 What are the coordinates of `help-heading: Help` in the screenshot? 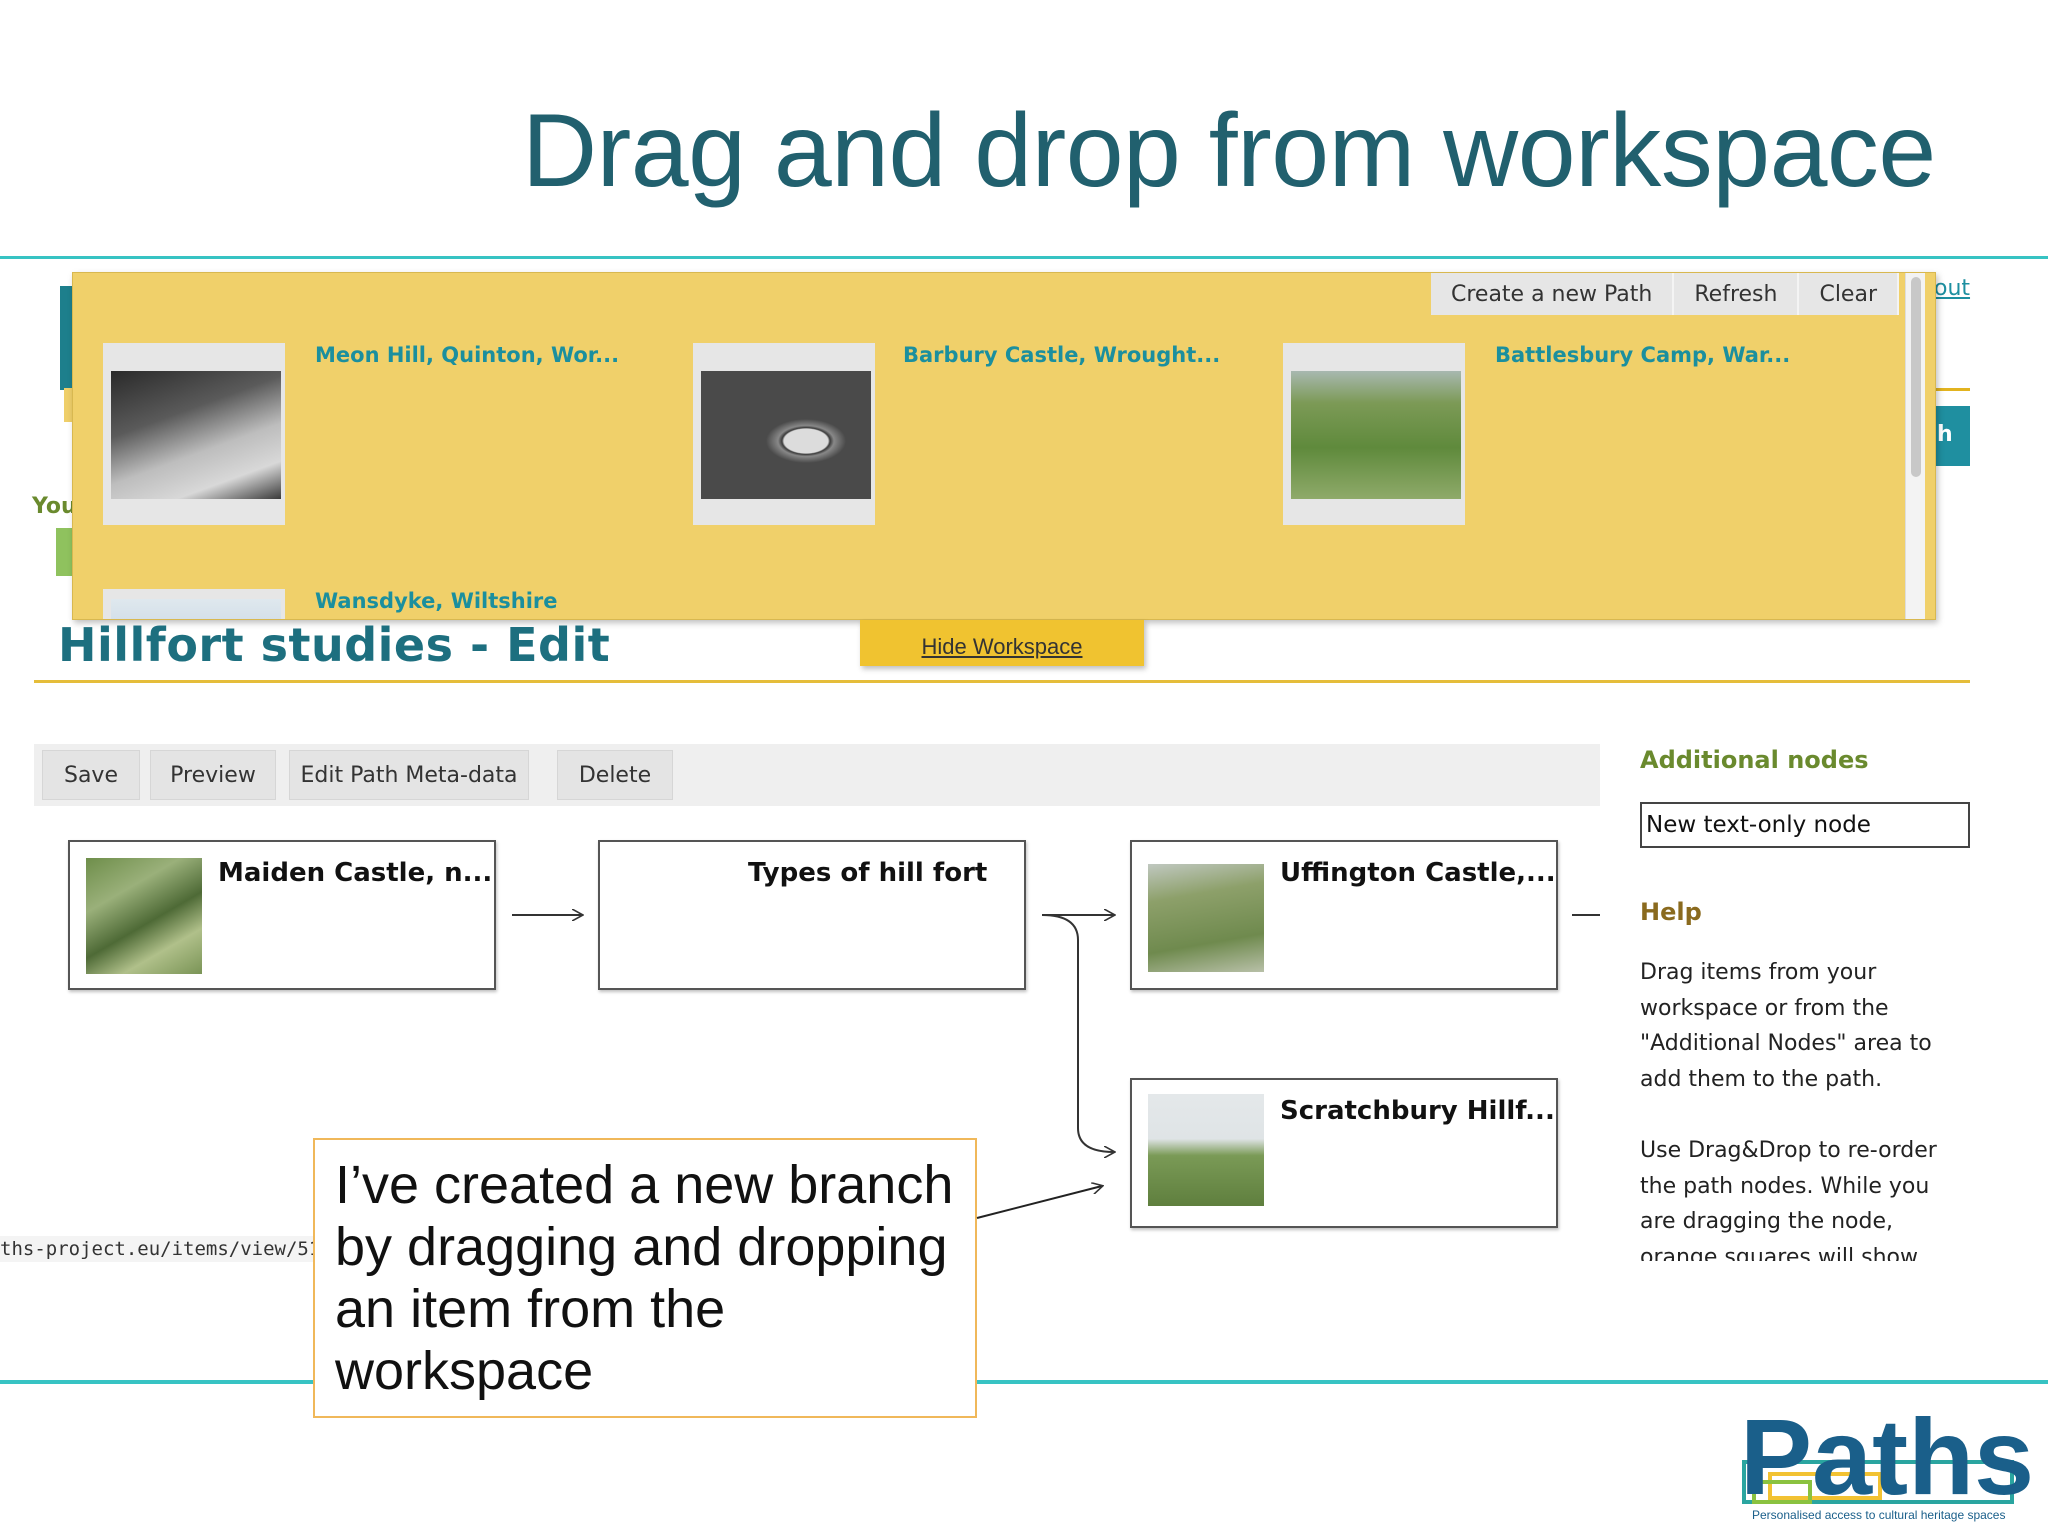 It's located at (1671, 912).